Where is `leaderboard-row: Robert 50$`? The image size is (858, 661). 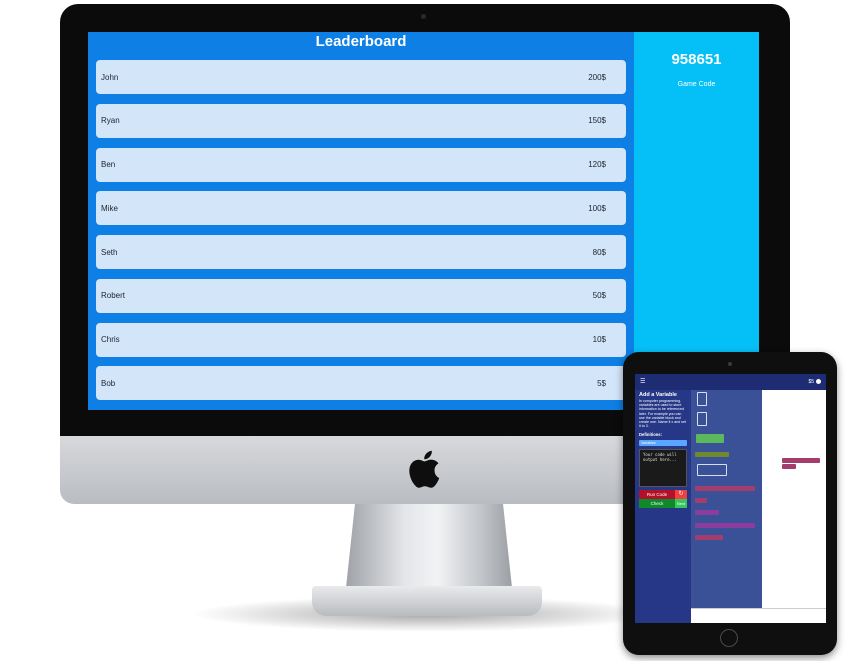 leaderboard-row: Robert 50$ is located at coordinates (361, 295).